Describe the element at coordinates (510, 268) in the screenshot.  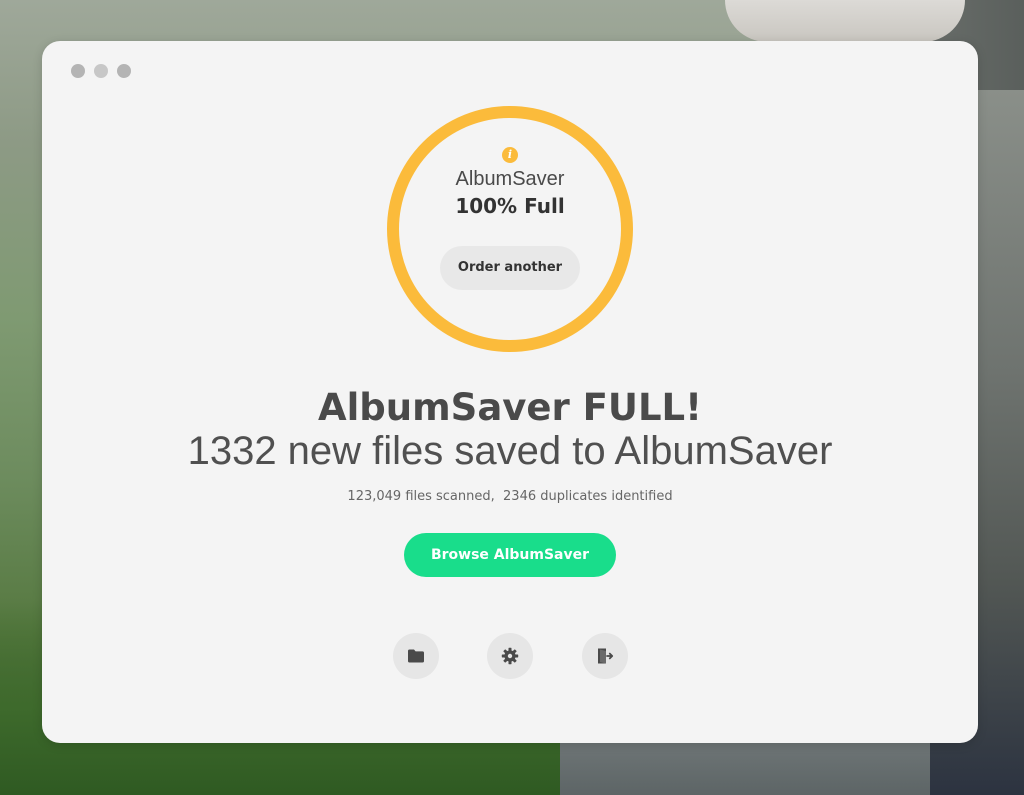
I see `order-another-button: Order another` at that location.